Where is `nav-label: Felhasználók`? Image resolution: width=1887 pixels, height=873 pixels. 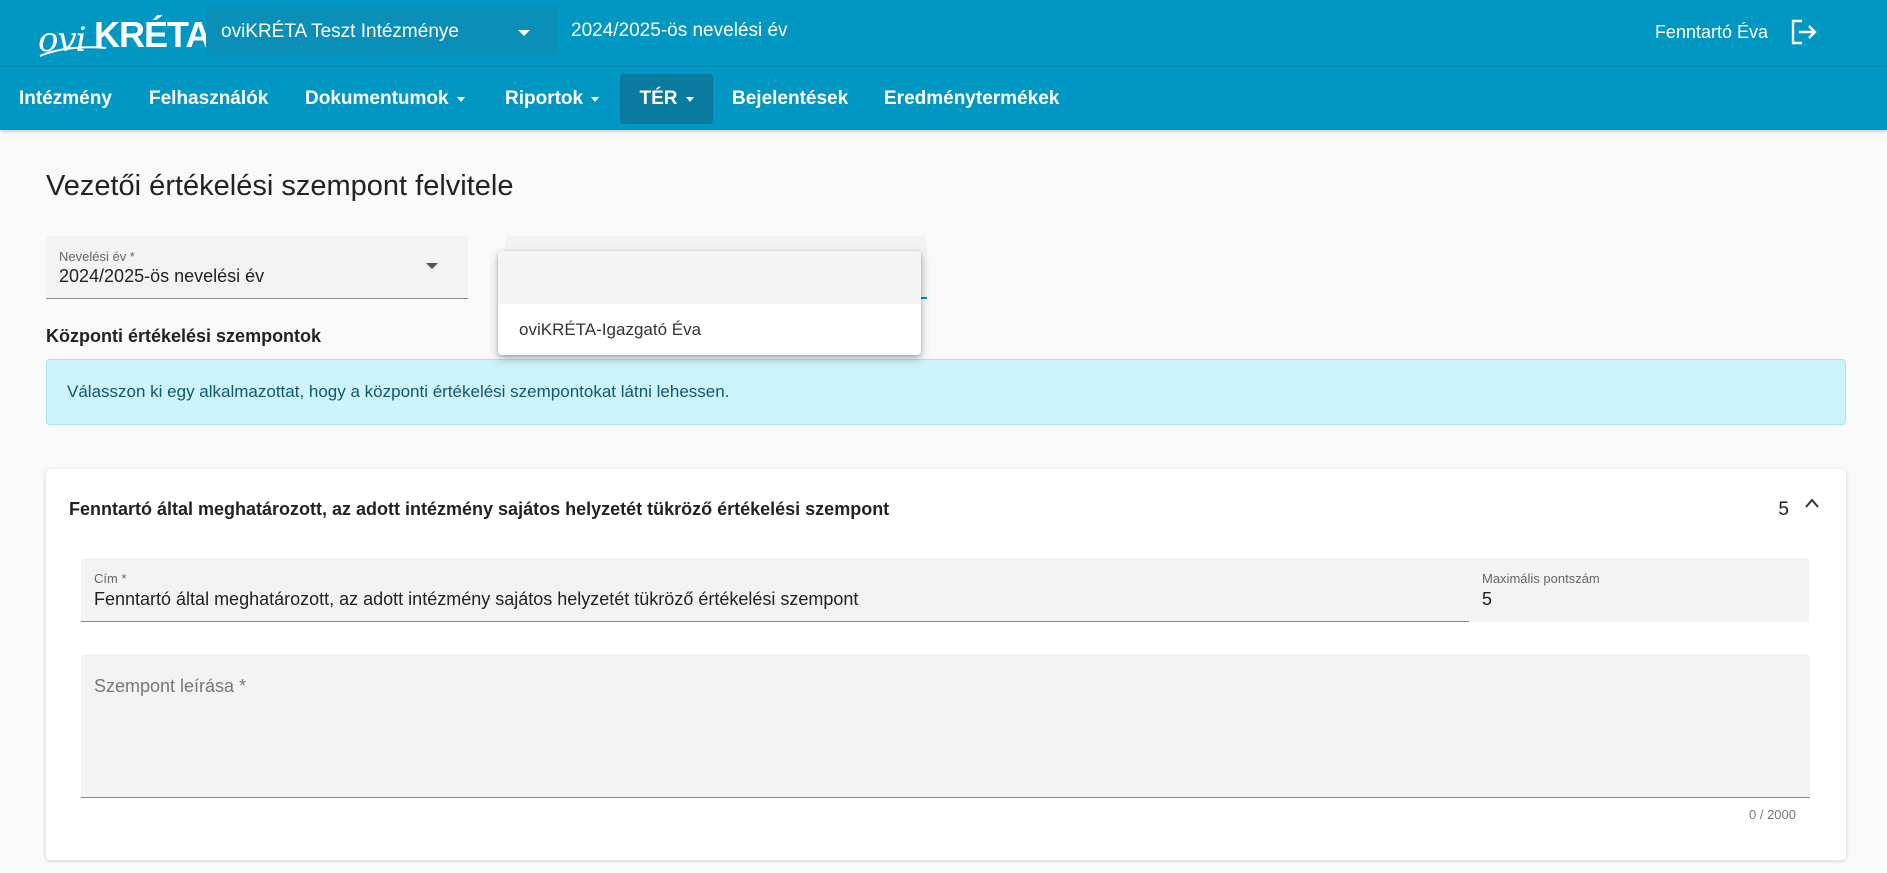 nav-label: Felhasználók is located at coordinates (209, 98).